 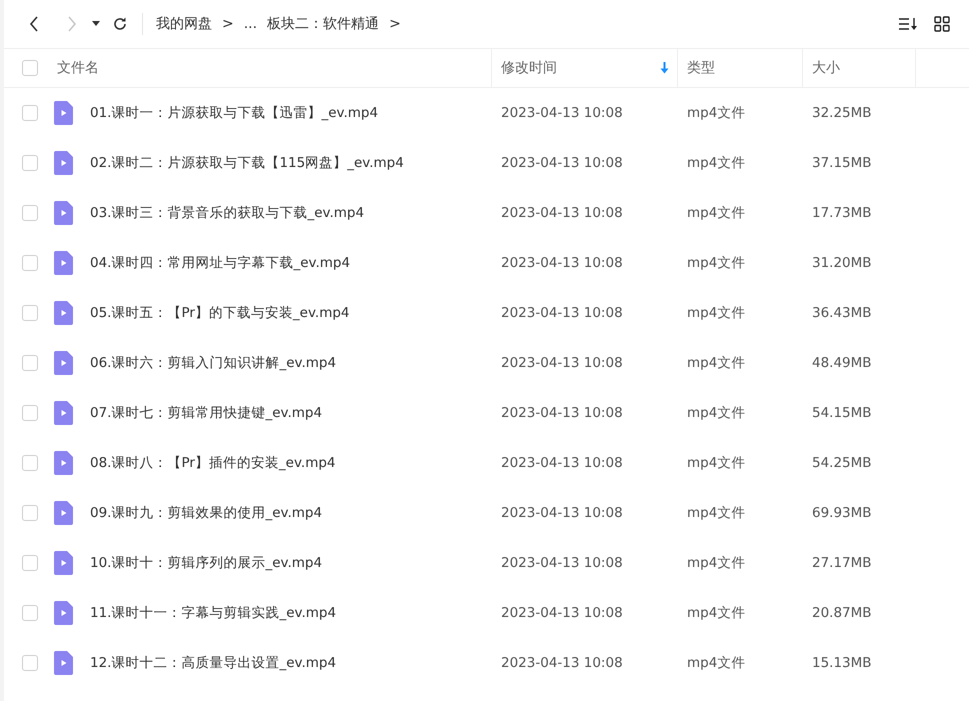 What do you see at coordinates (842, 512) in the screenshot?
I see `file-size: 69.93MB` at bounding box center [842, 512].